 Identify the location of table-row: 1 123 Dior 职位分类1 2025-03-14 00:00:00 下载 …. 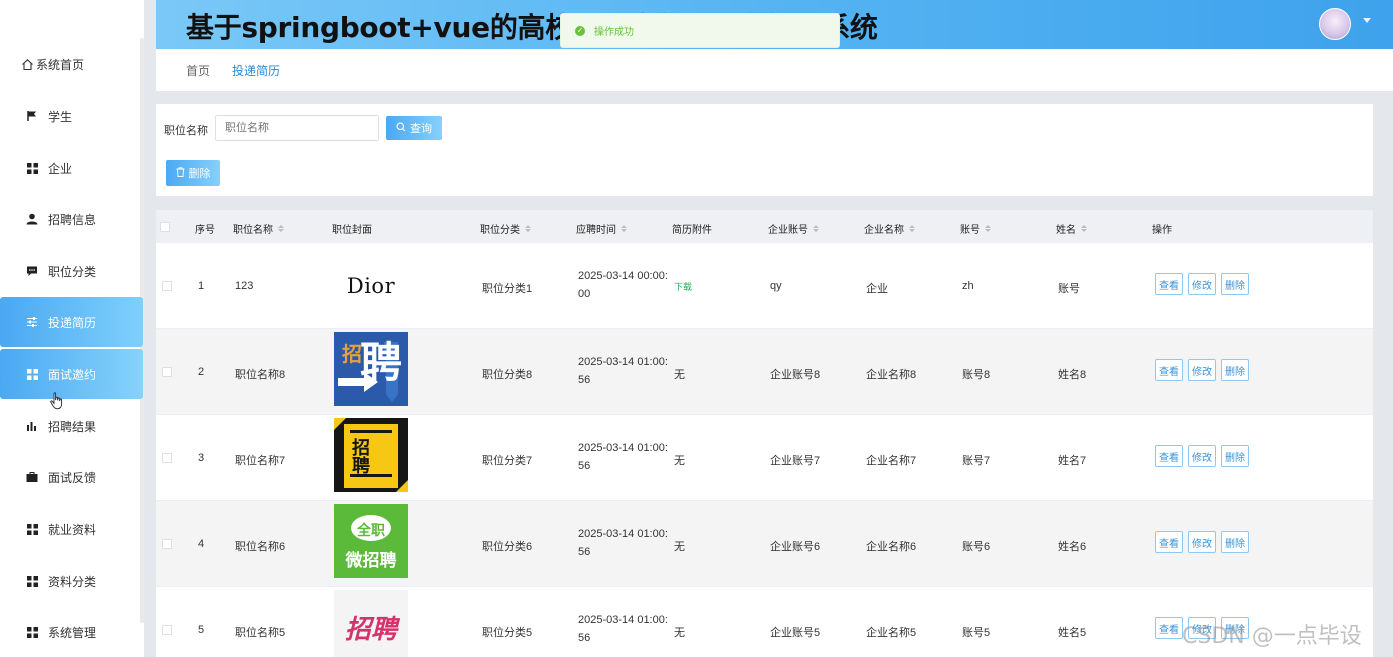
(764, 286).